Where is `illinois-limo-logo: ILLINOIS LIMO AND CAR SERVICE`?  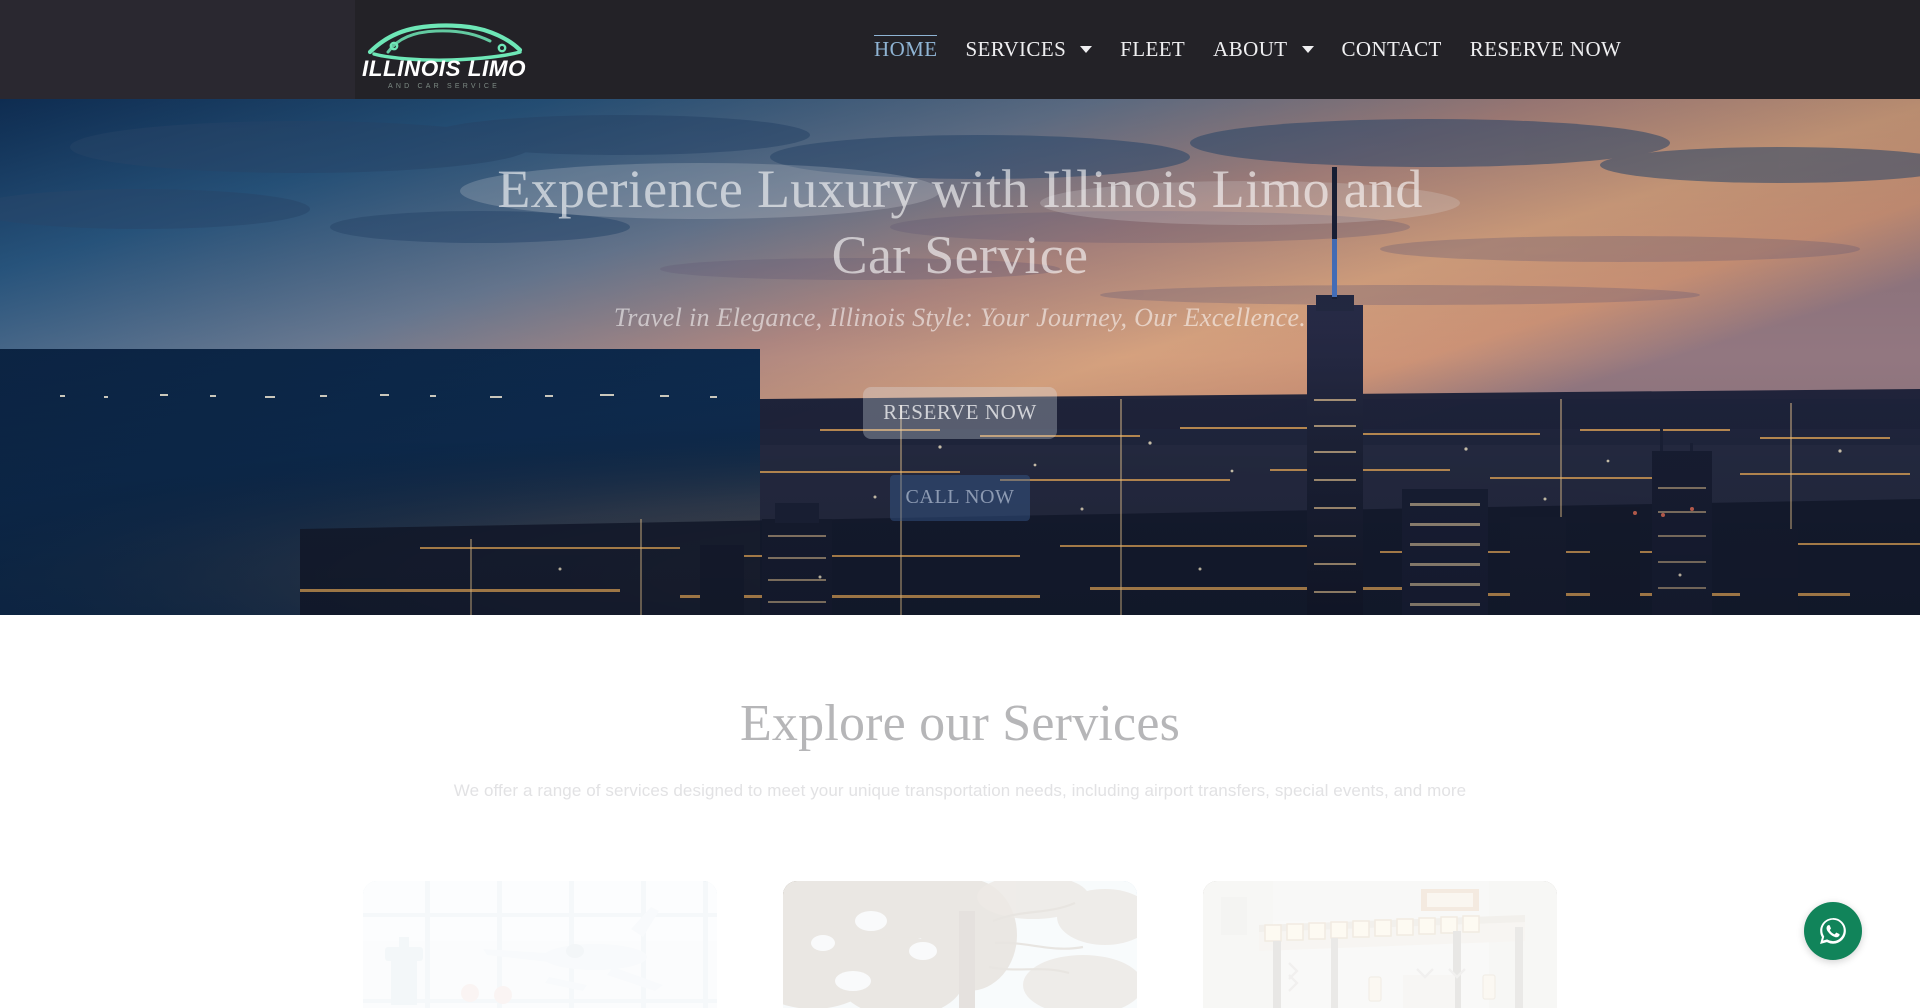
illinois-limo-logo: ILLINOIS LIMO AND CAR SERVICE is located at coordinates (444, 49).